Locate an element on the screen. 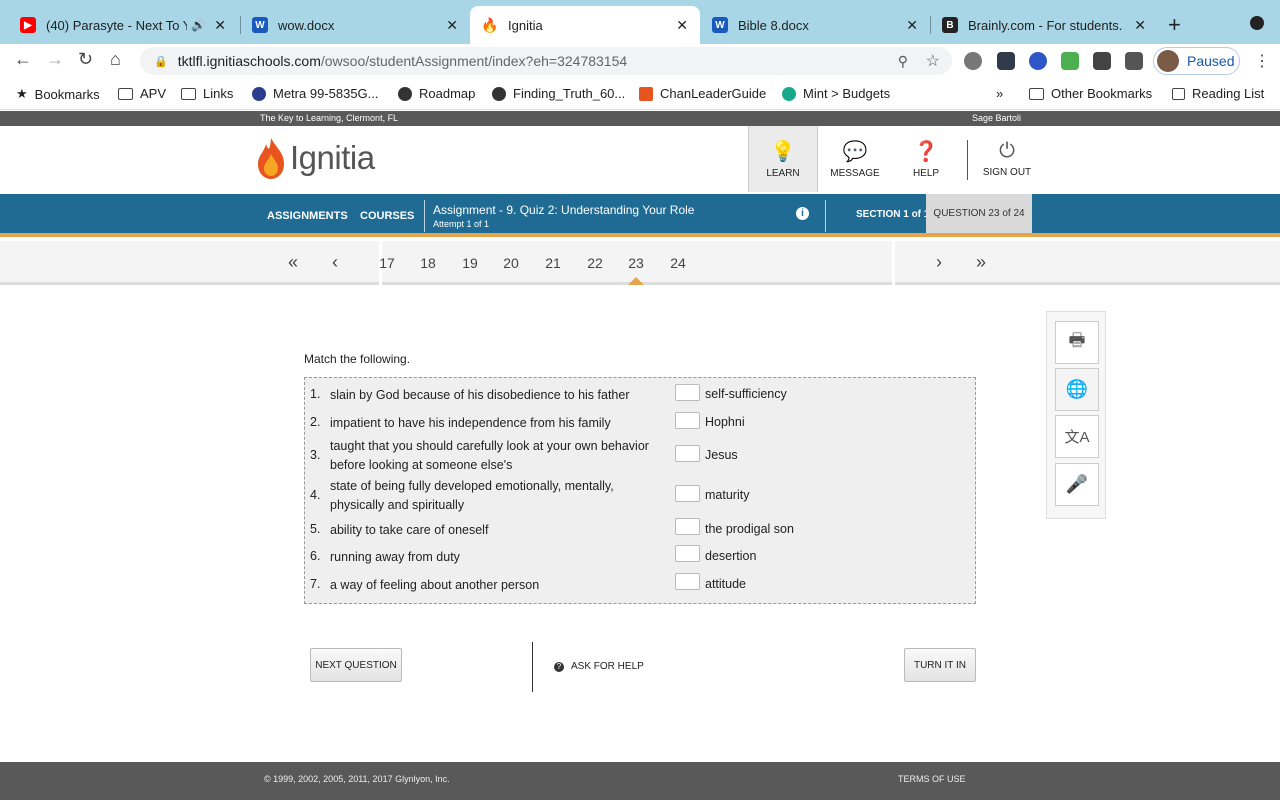  globe-icon: 🌐 is located at coordinates (1077, 389).